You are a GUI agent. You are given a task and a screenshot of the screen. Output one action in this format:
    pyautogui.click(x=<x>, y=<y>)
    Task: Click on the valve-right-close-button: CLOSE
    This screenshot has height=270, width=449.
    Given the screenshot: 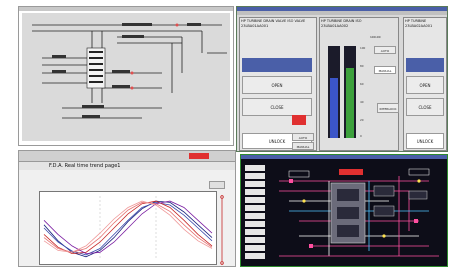 What is the action you would take?
    pyautogui.click(x=425, y=107)
    